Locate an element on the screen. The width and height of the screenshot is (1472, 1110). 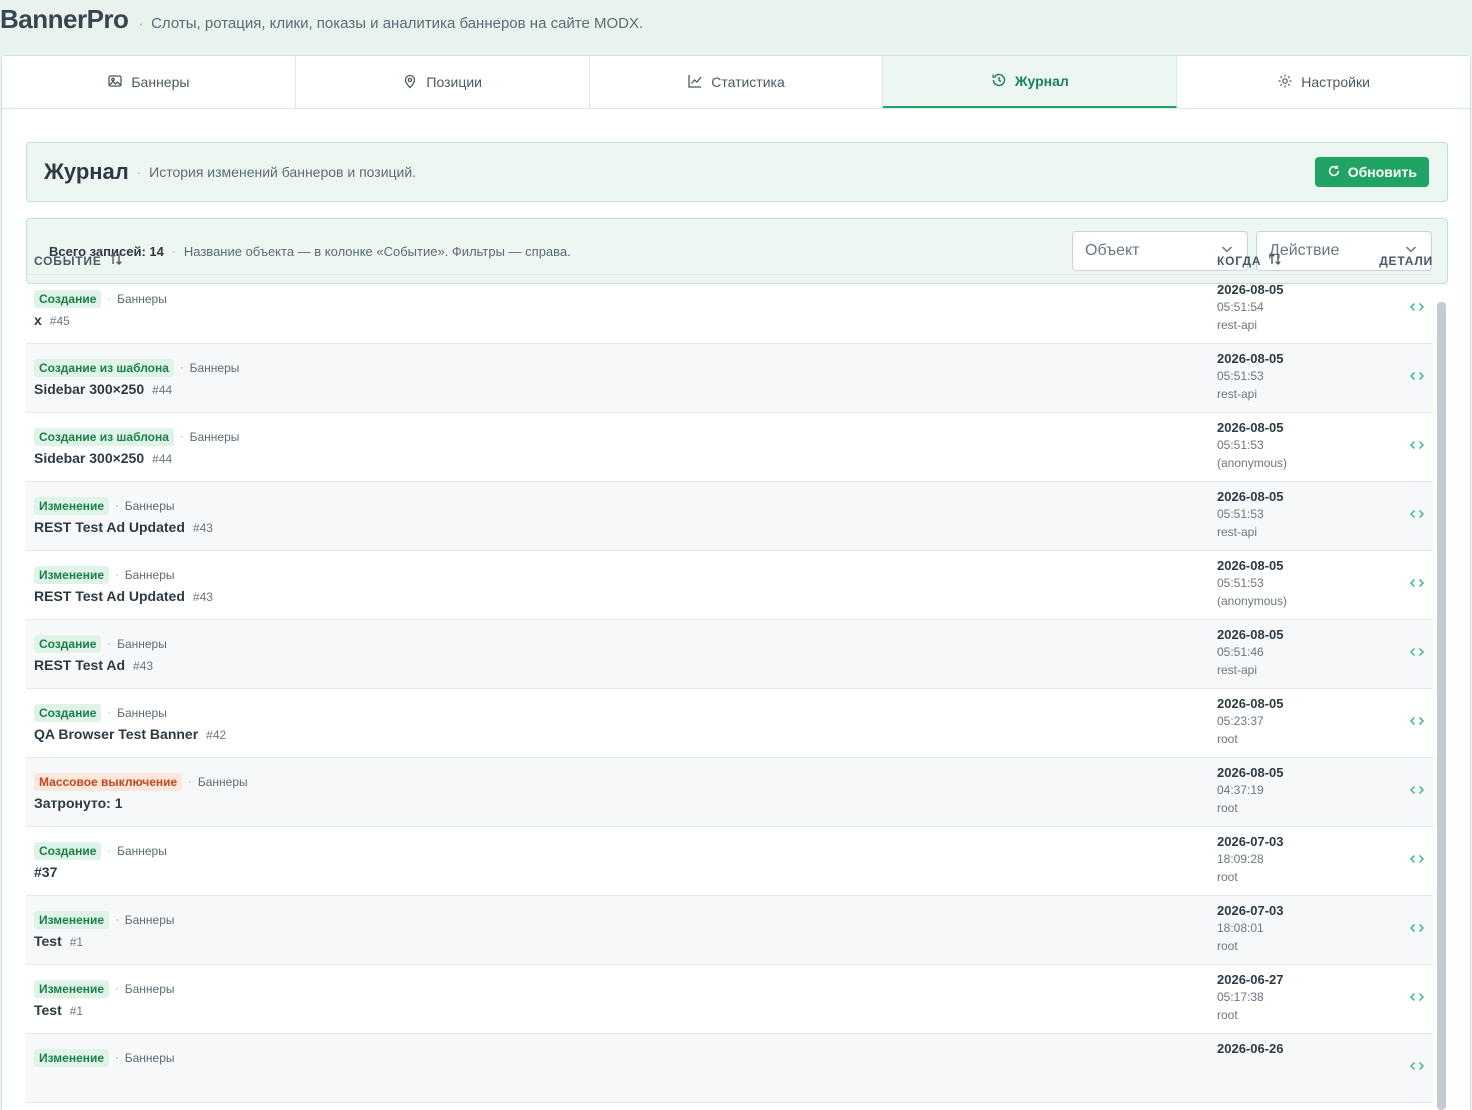
tab-banners: Баннеры is located at coordinates (149, 82).